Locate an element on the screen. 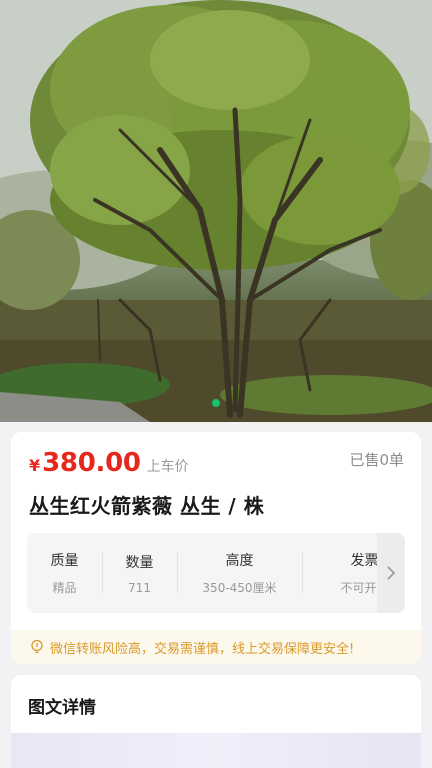  chevron-right-icon is located at coordinates (391, 573).